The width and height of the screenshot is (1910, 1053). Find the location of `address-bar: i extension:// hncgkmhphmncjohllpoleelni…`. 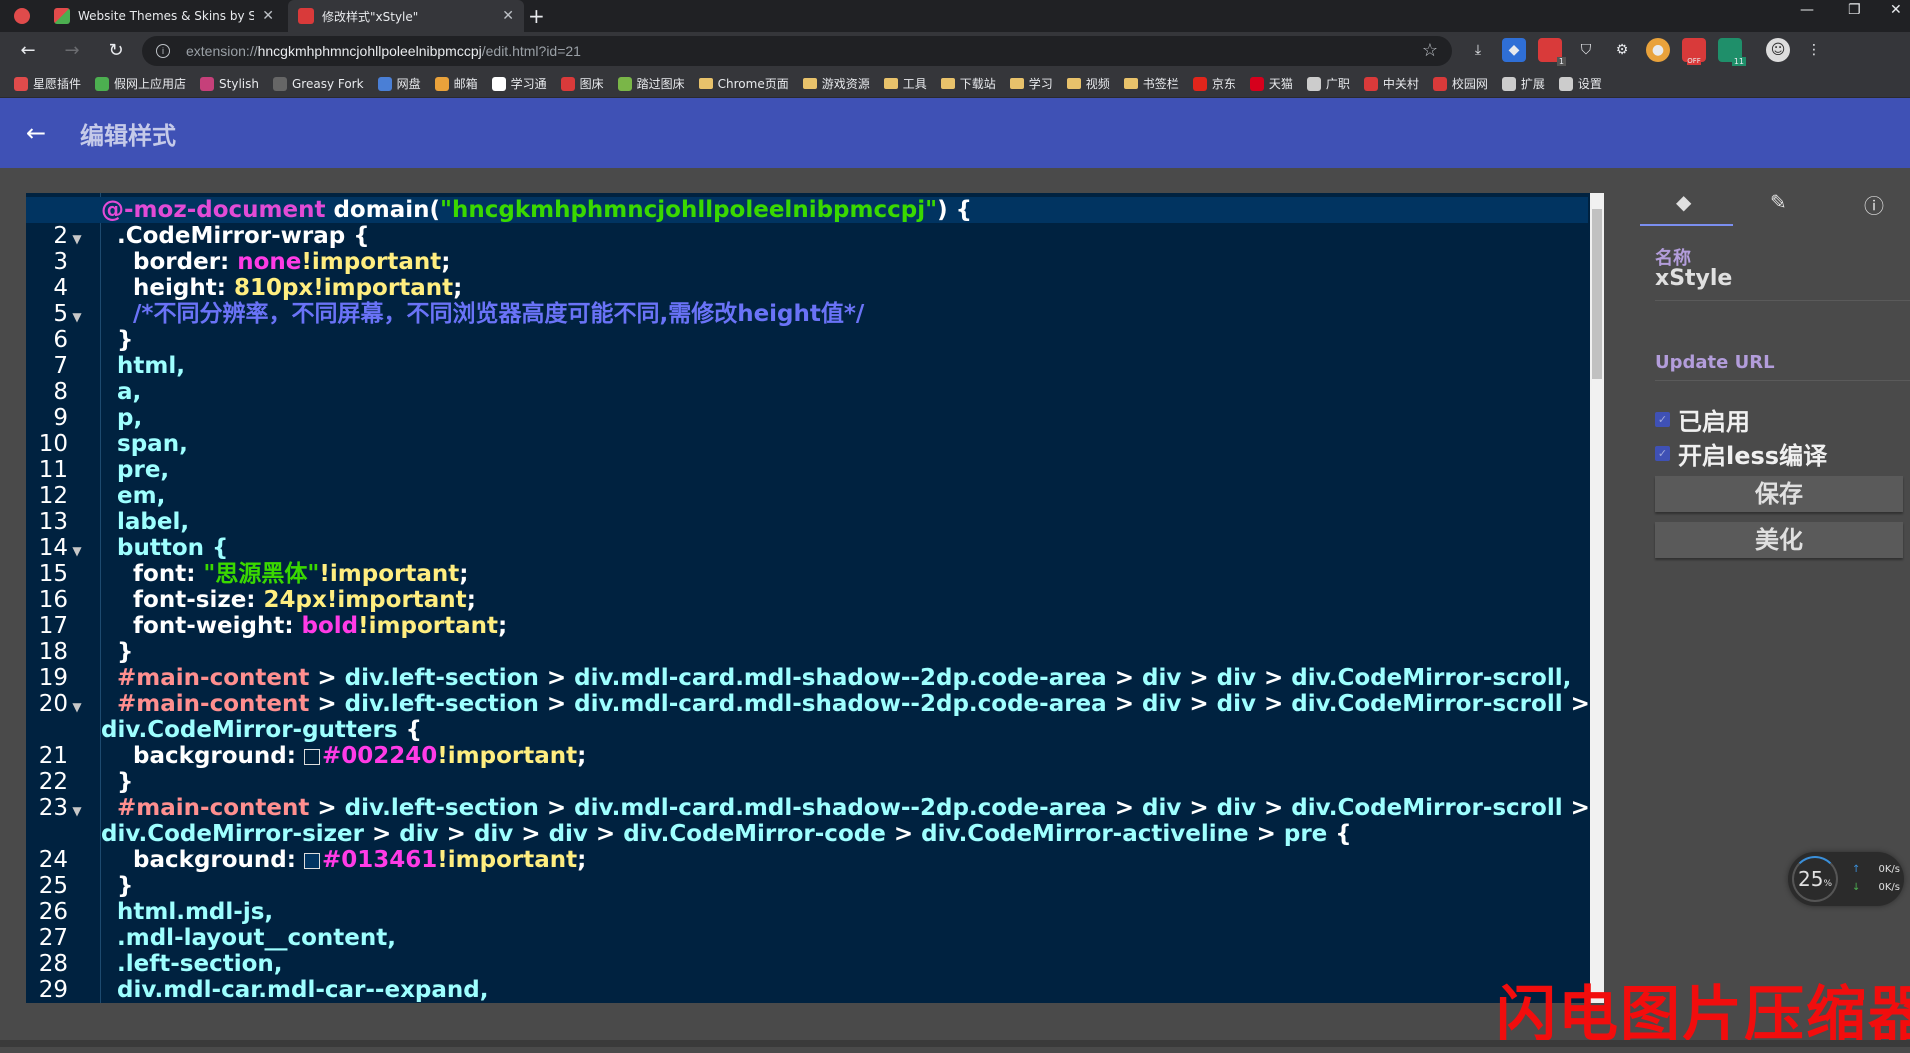

address-bar: i extension:// hncgkmhphmncjohllpoleelni… is located at coordinates (797, 51).